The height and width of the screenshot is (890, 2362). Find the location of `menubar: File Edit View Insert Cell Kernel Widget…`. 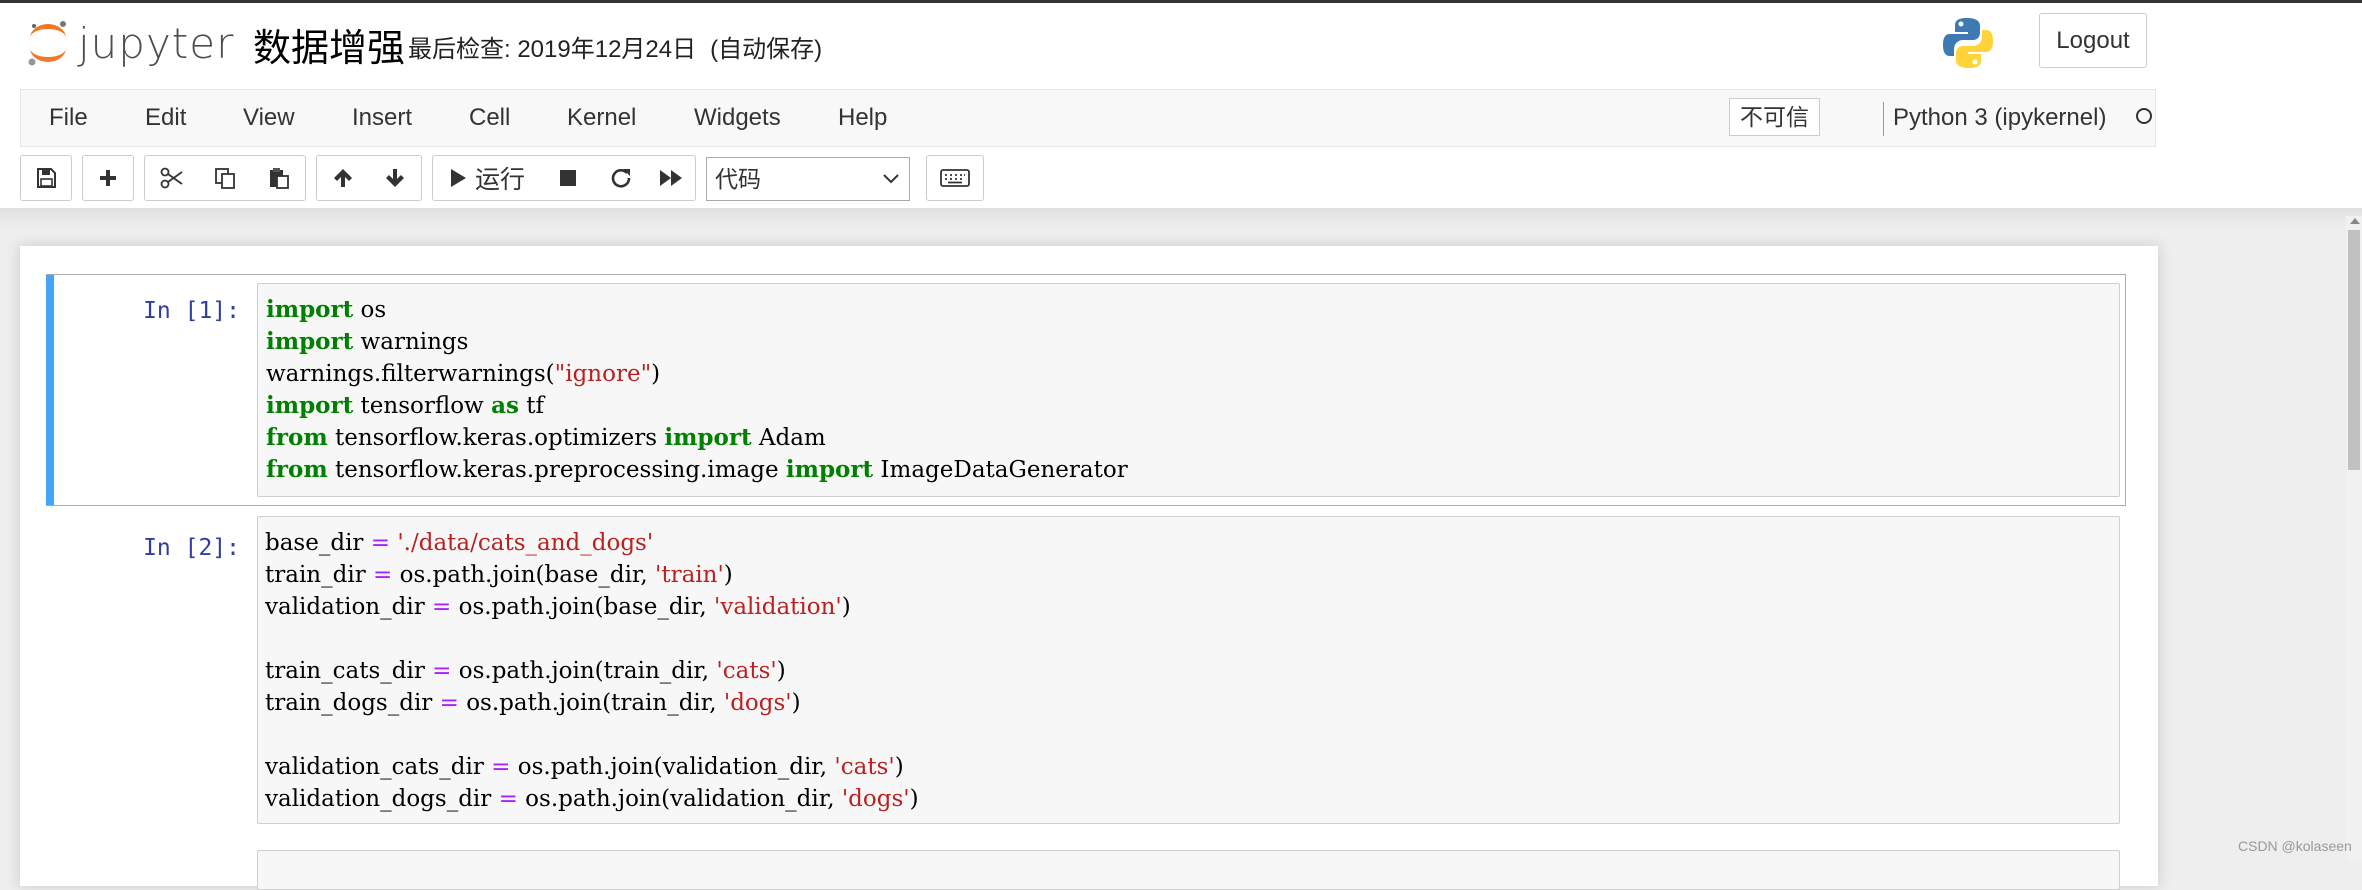

menubar: File Edit View Insert Cell Kernel Widget… is located at coordinates (1088, 118).